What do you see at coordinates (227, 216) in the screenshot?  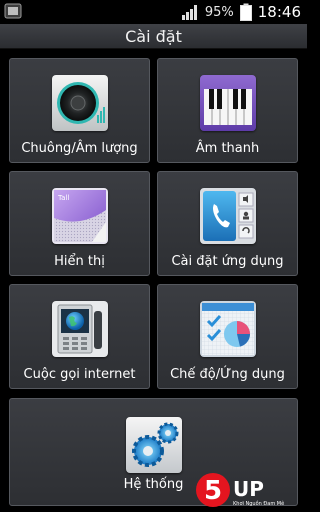 I see `phone-settings-icon` at bounding box center [227, 216].